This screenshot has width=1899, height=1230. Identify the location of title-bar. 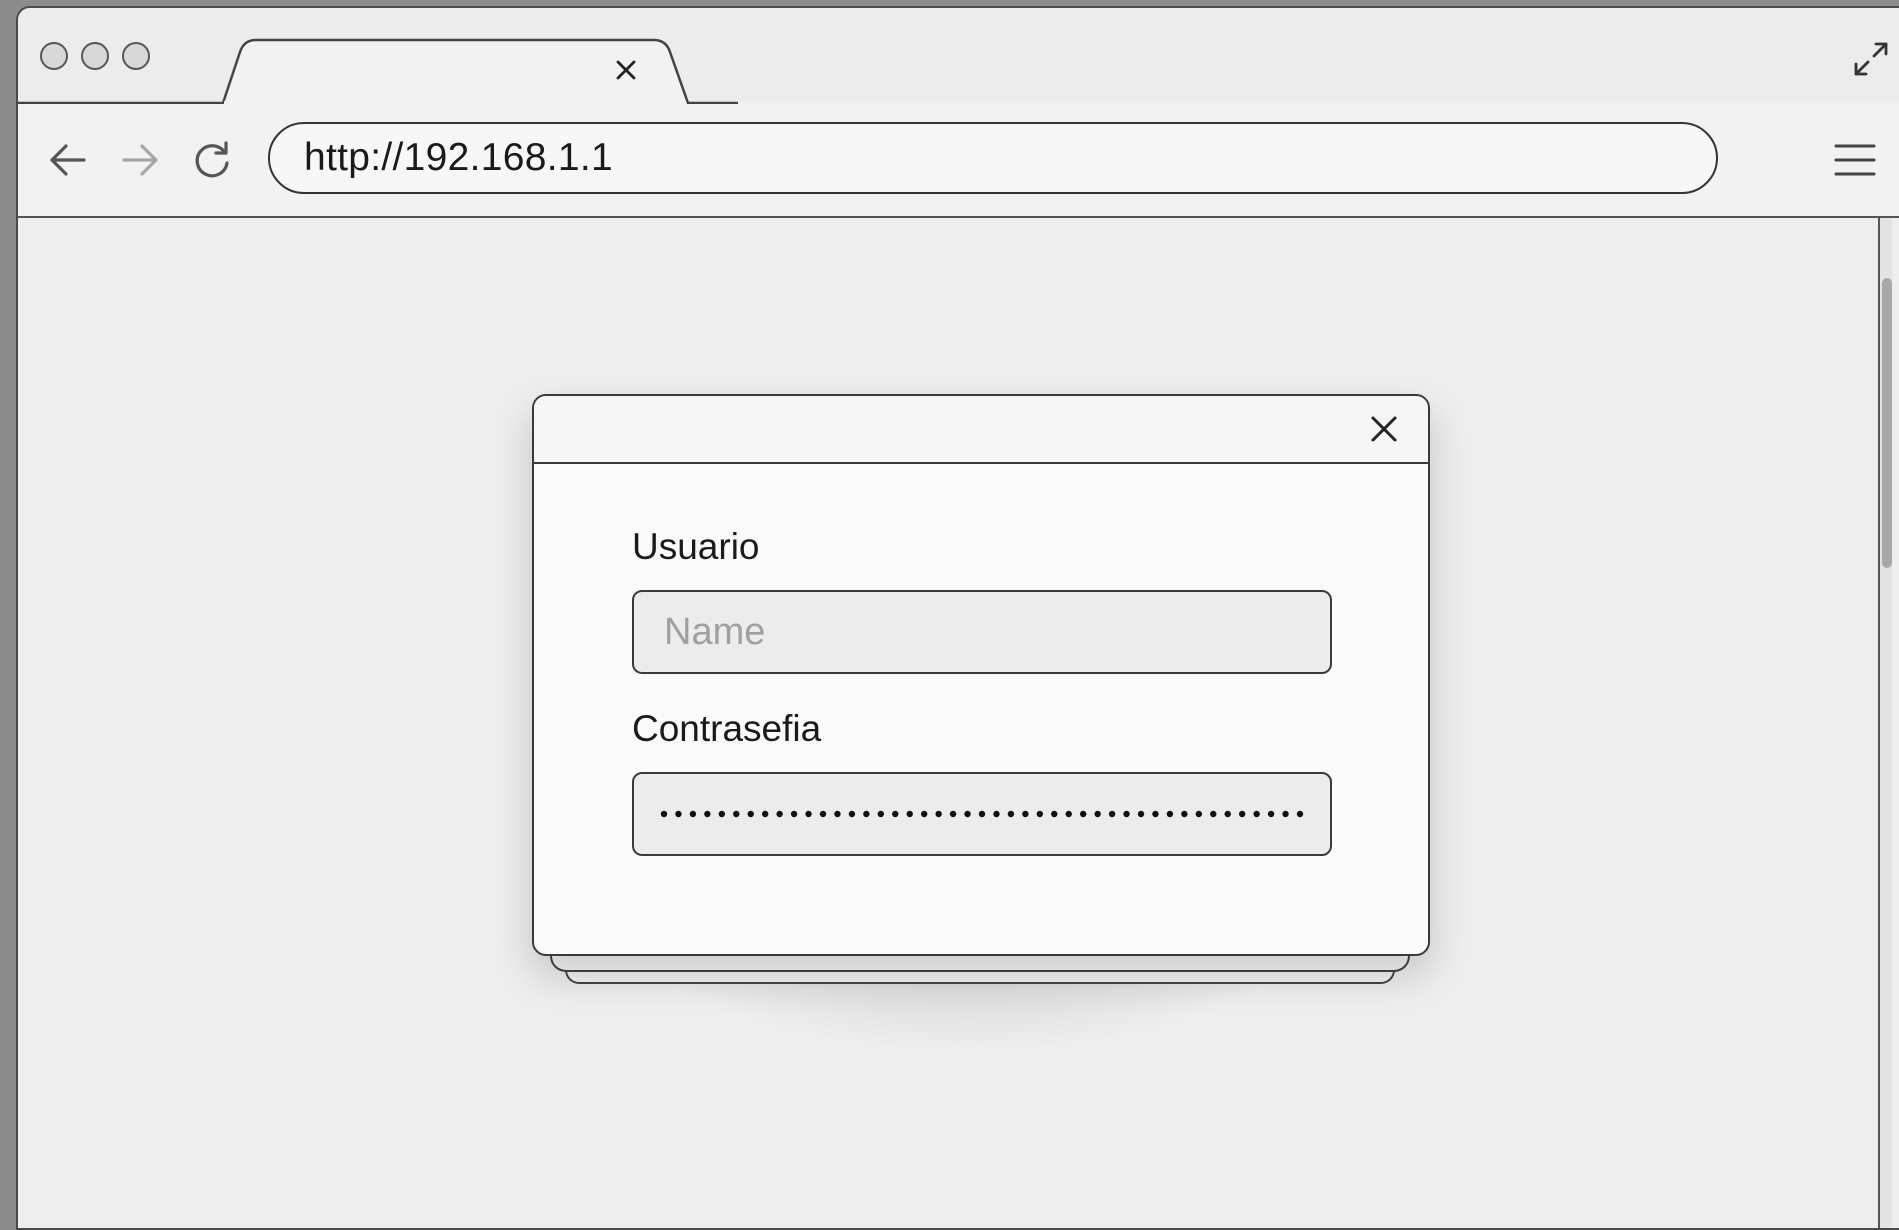
(958, 56).